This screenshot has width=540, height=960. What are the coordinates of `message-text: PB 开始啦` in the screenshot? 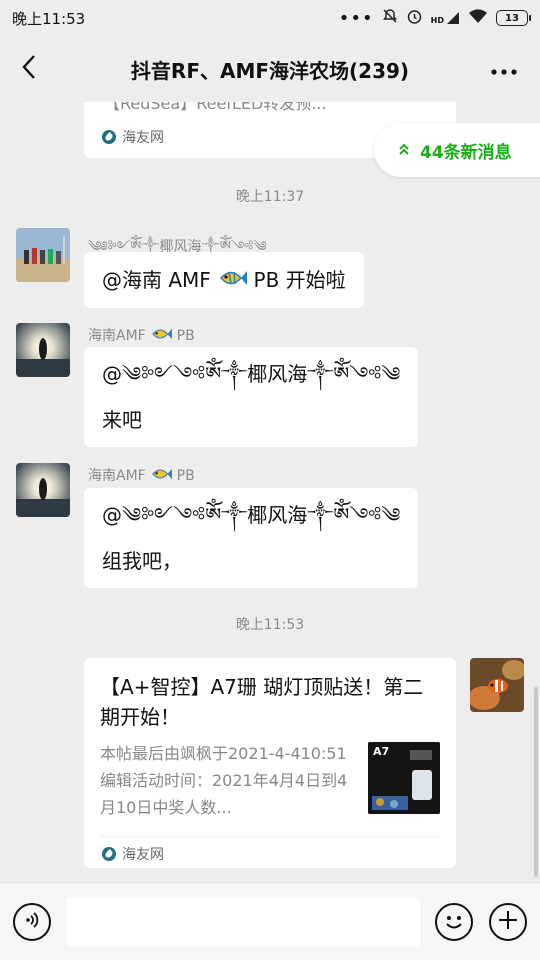 It's located at (299, 280).